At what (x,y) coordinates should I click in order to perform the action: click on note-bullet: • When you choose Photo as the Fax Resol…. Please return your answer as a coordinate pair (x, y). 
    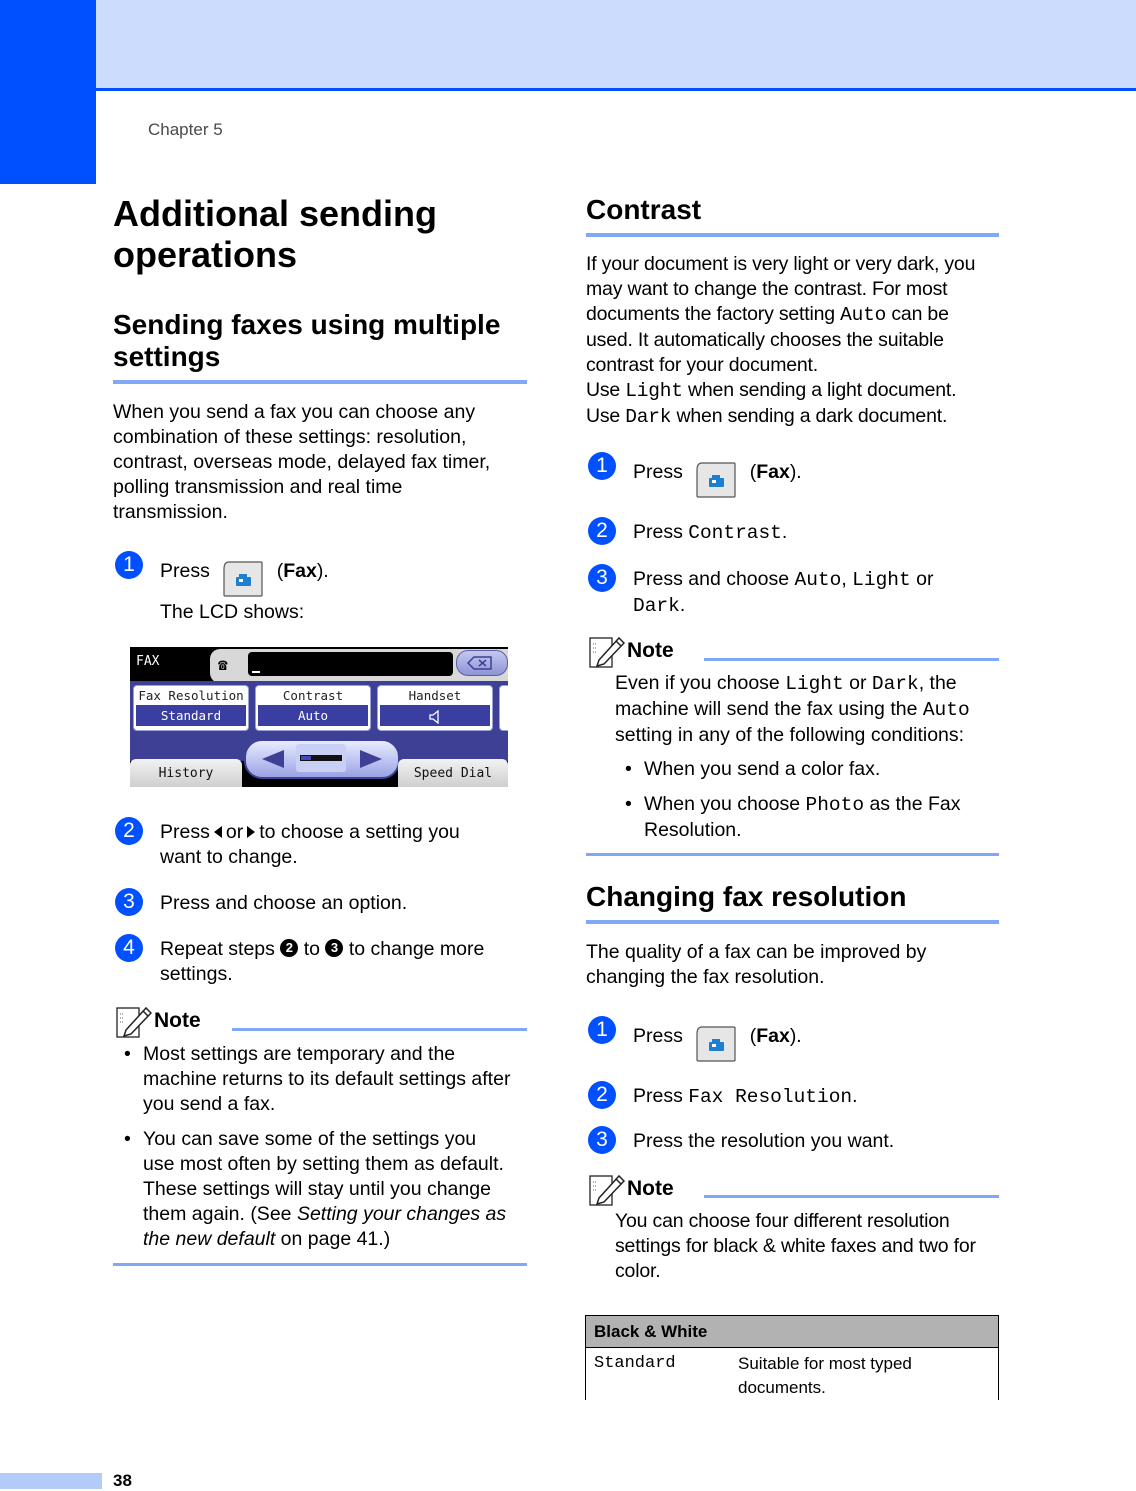
    Looking at the image, I should click on (793, 817).